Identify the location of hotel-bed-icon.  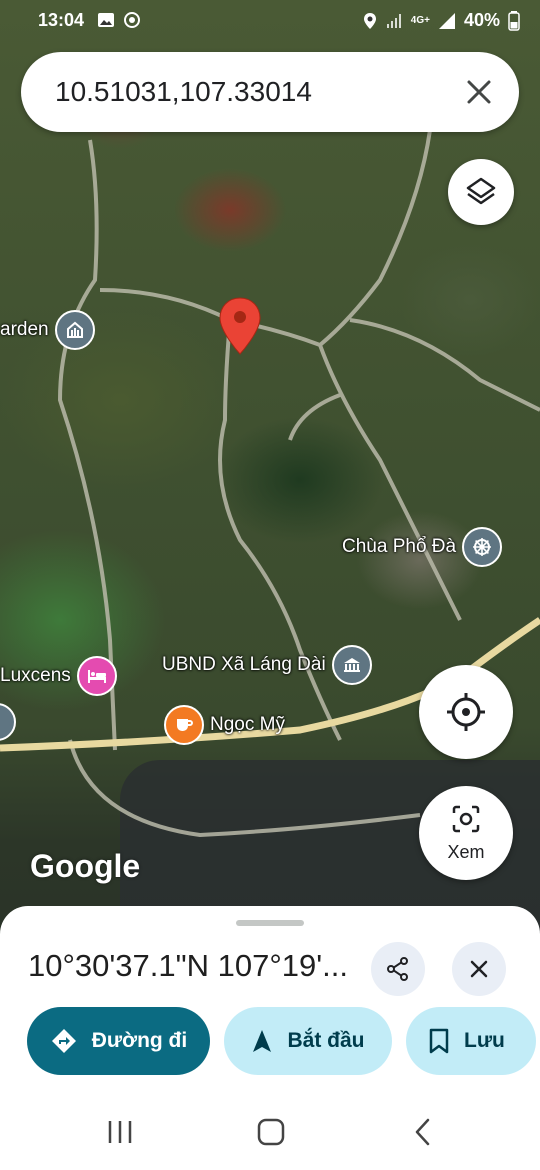
(96, 676).